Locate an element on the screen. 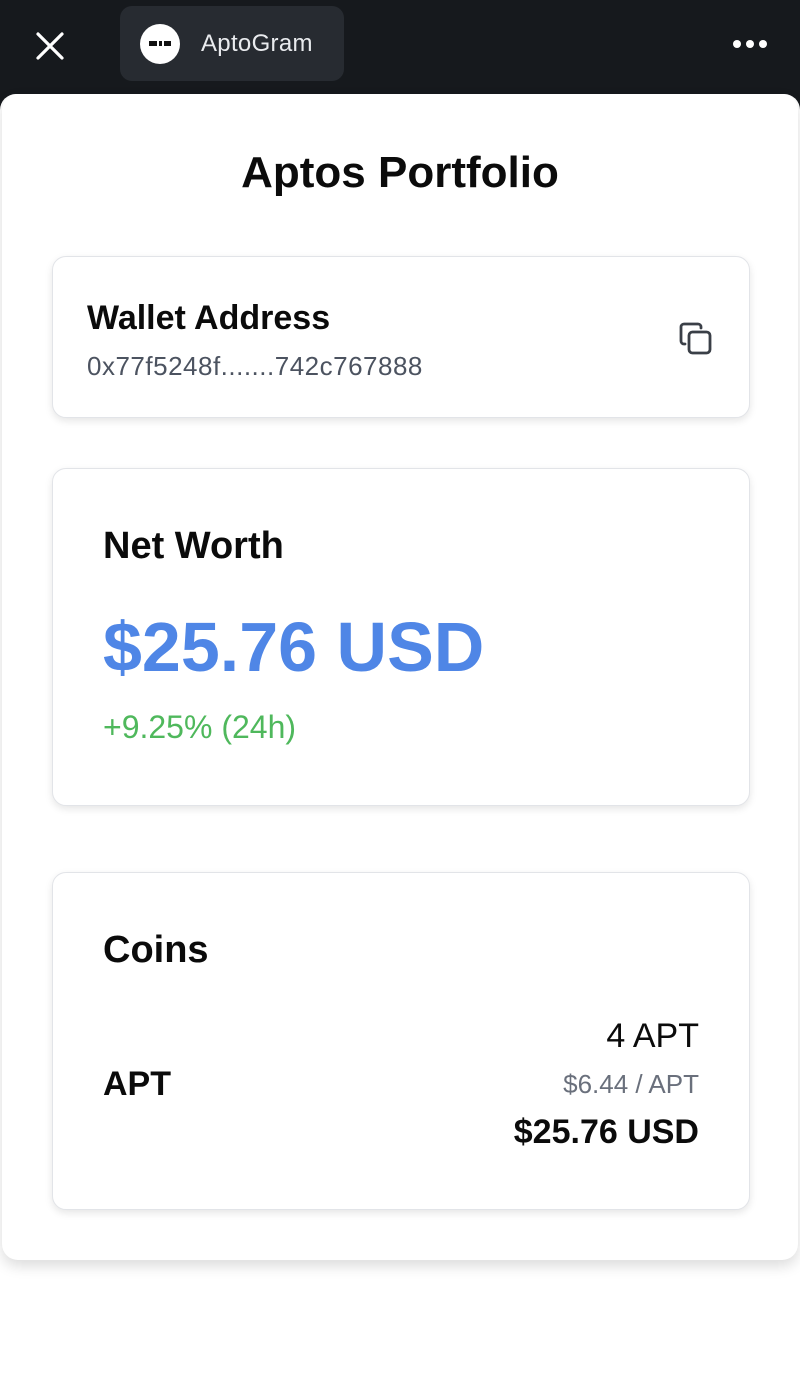 The width and height of the screenshot is (800, 1386). coin-amount: 4 APT is located at coordinates (652, 1036).